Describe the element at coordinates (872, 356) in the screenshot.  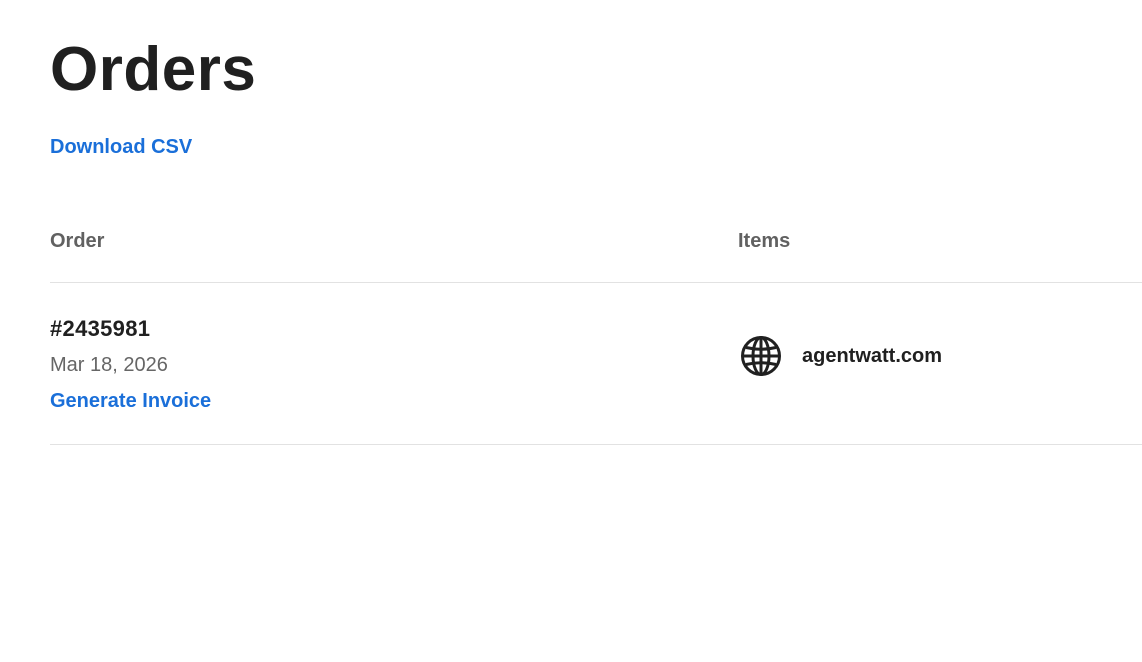
I see `item-name: agentwatt.com` at that location.